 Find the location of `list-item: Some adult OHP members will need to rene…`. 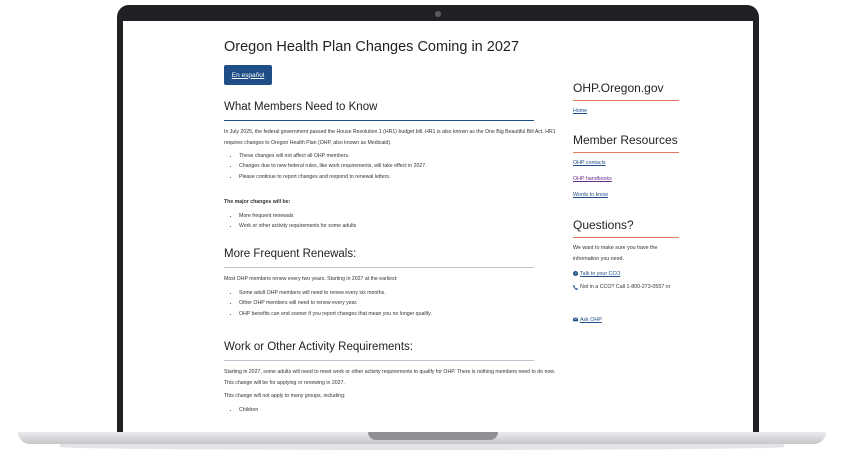

list-item: Some adult OHP members will need to rene… is located at coordinates (335, 293).